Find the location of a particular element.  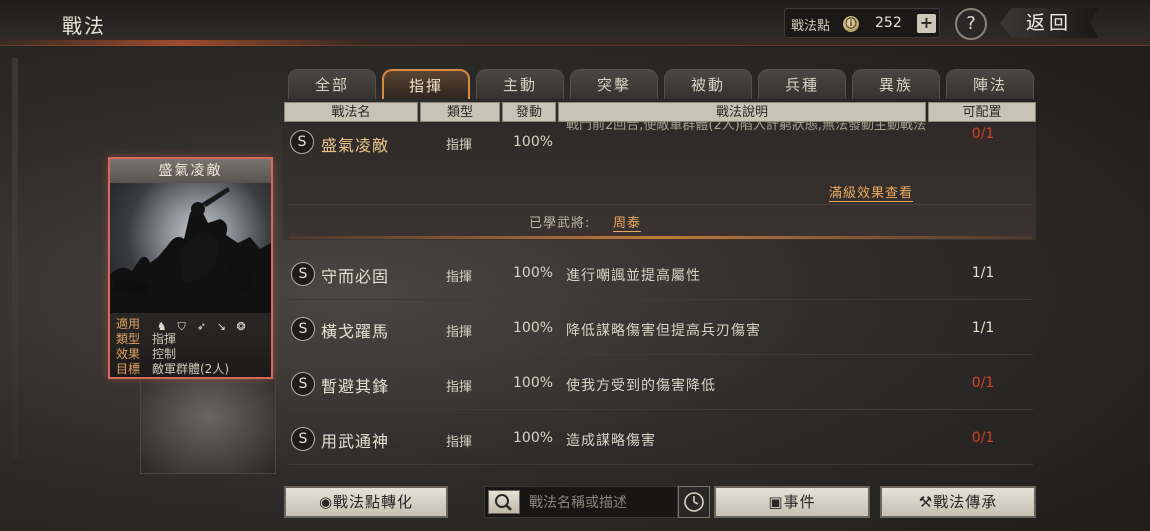

tab-active: 主動 is located at coordinates (520, 84).